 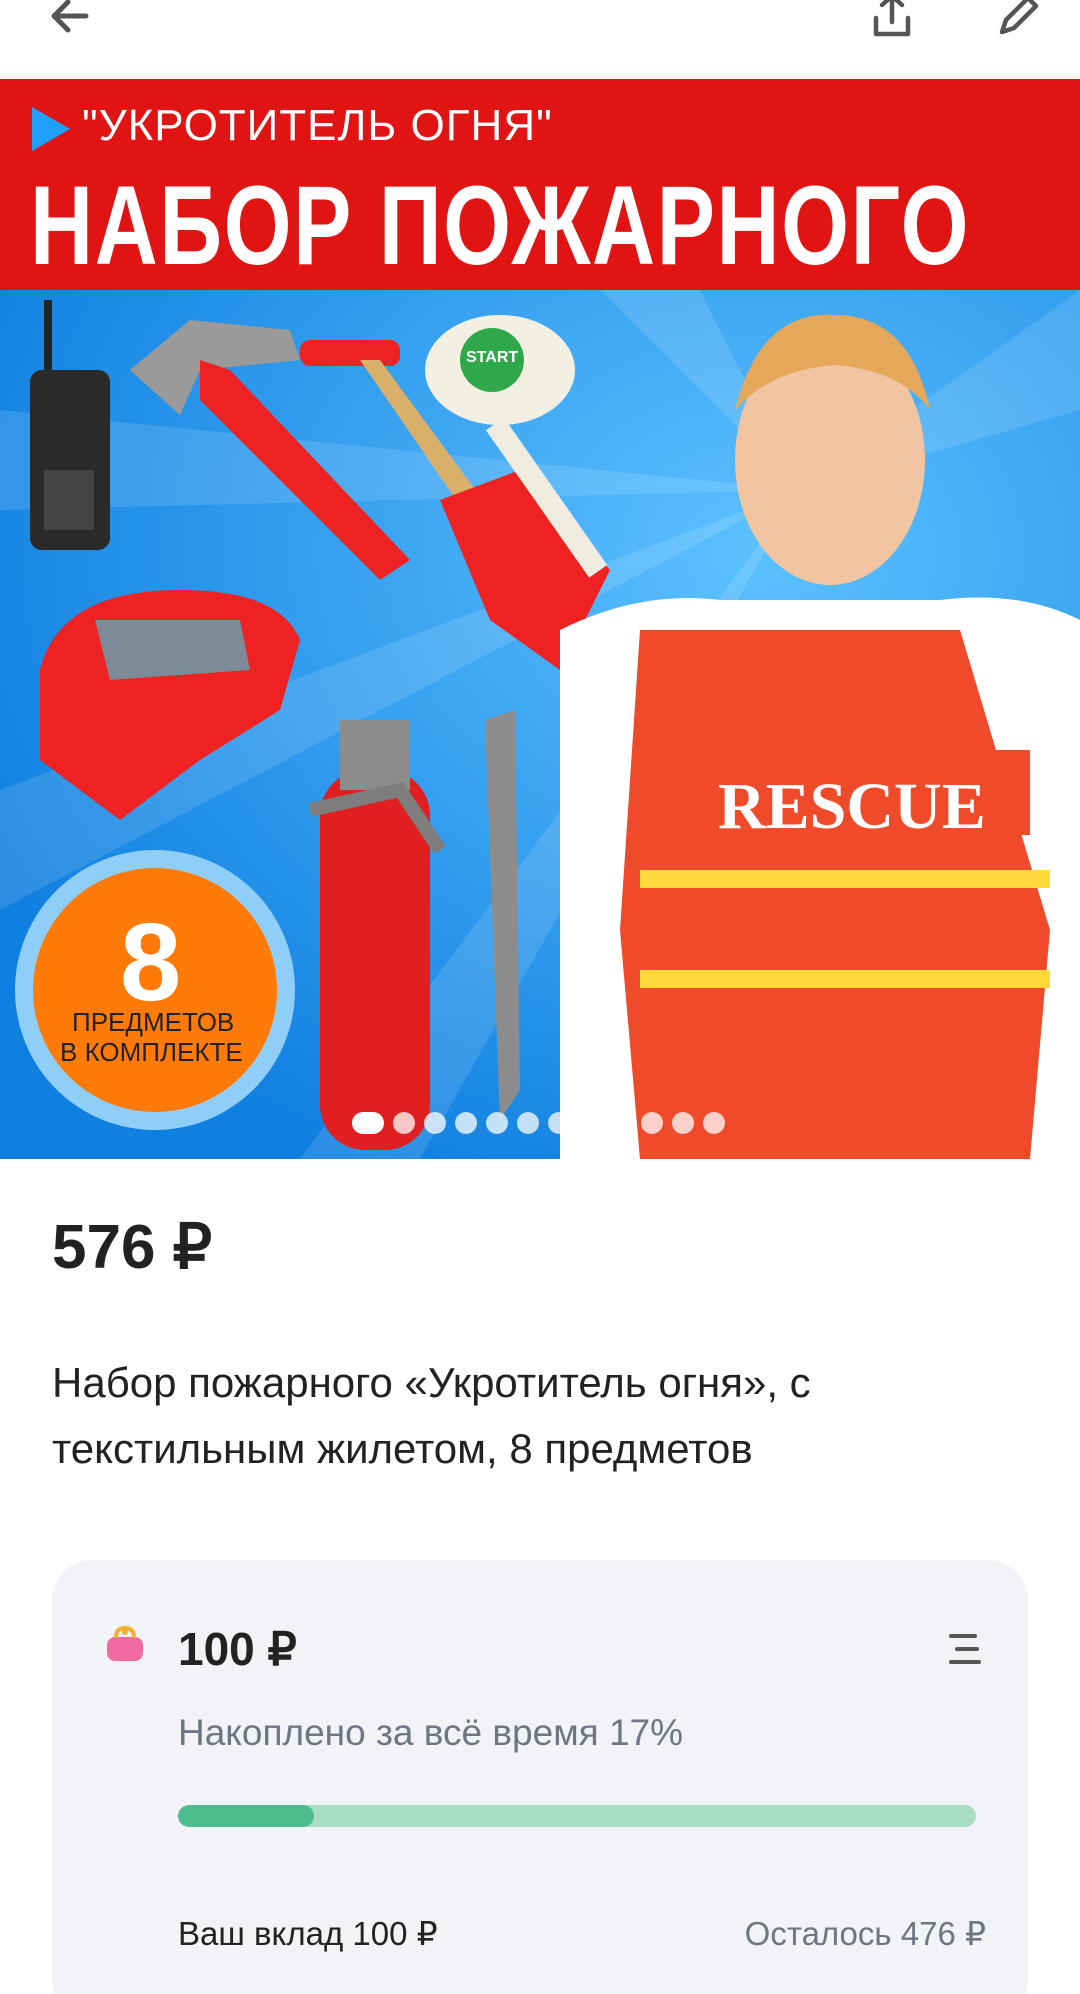 What do you see at coordinates (965, 1649) in the screenshot?
I see `list-menu-icon` at bounding box center [965, 1649].